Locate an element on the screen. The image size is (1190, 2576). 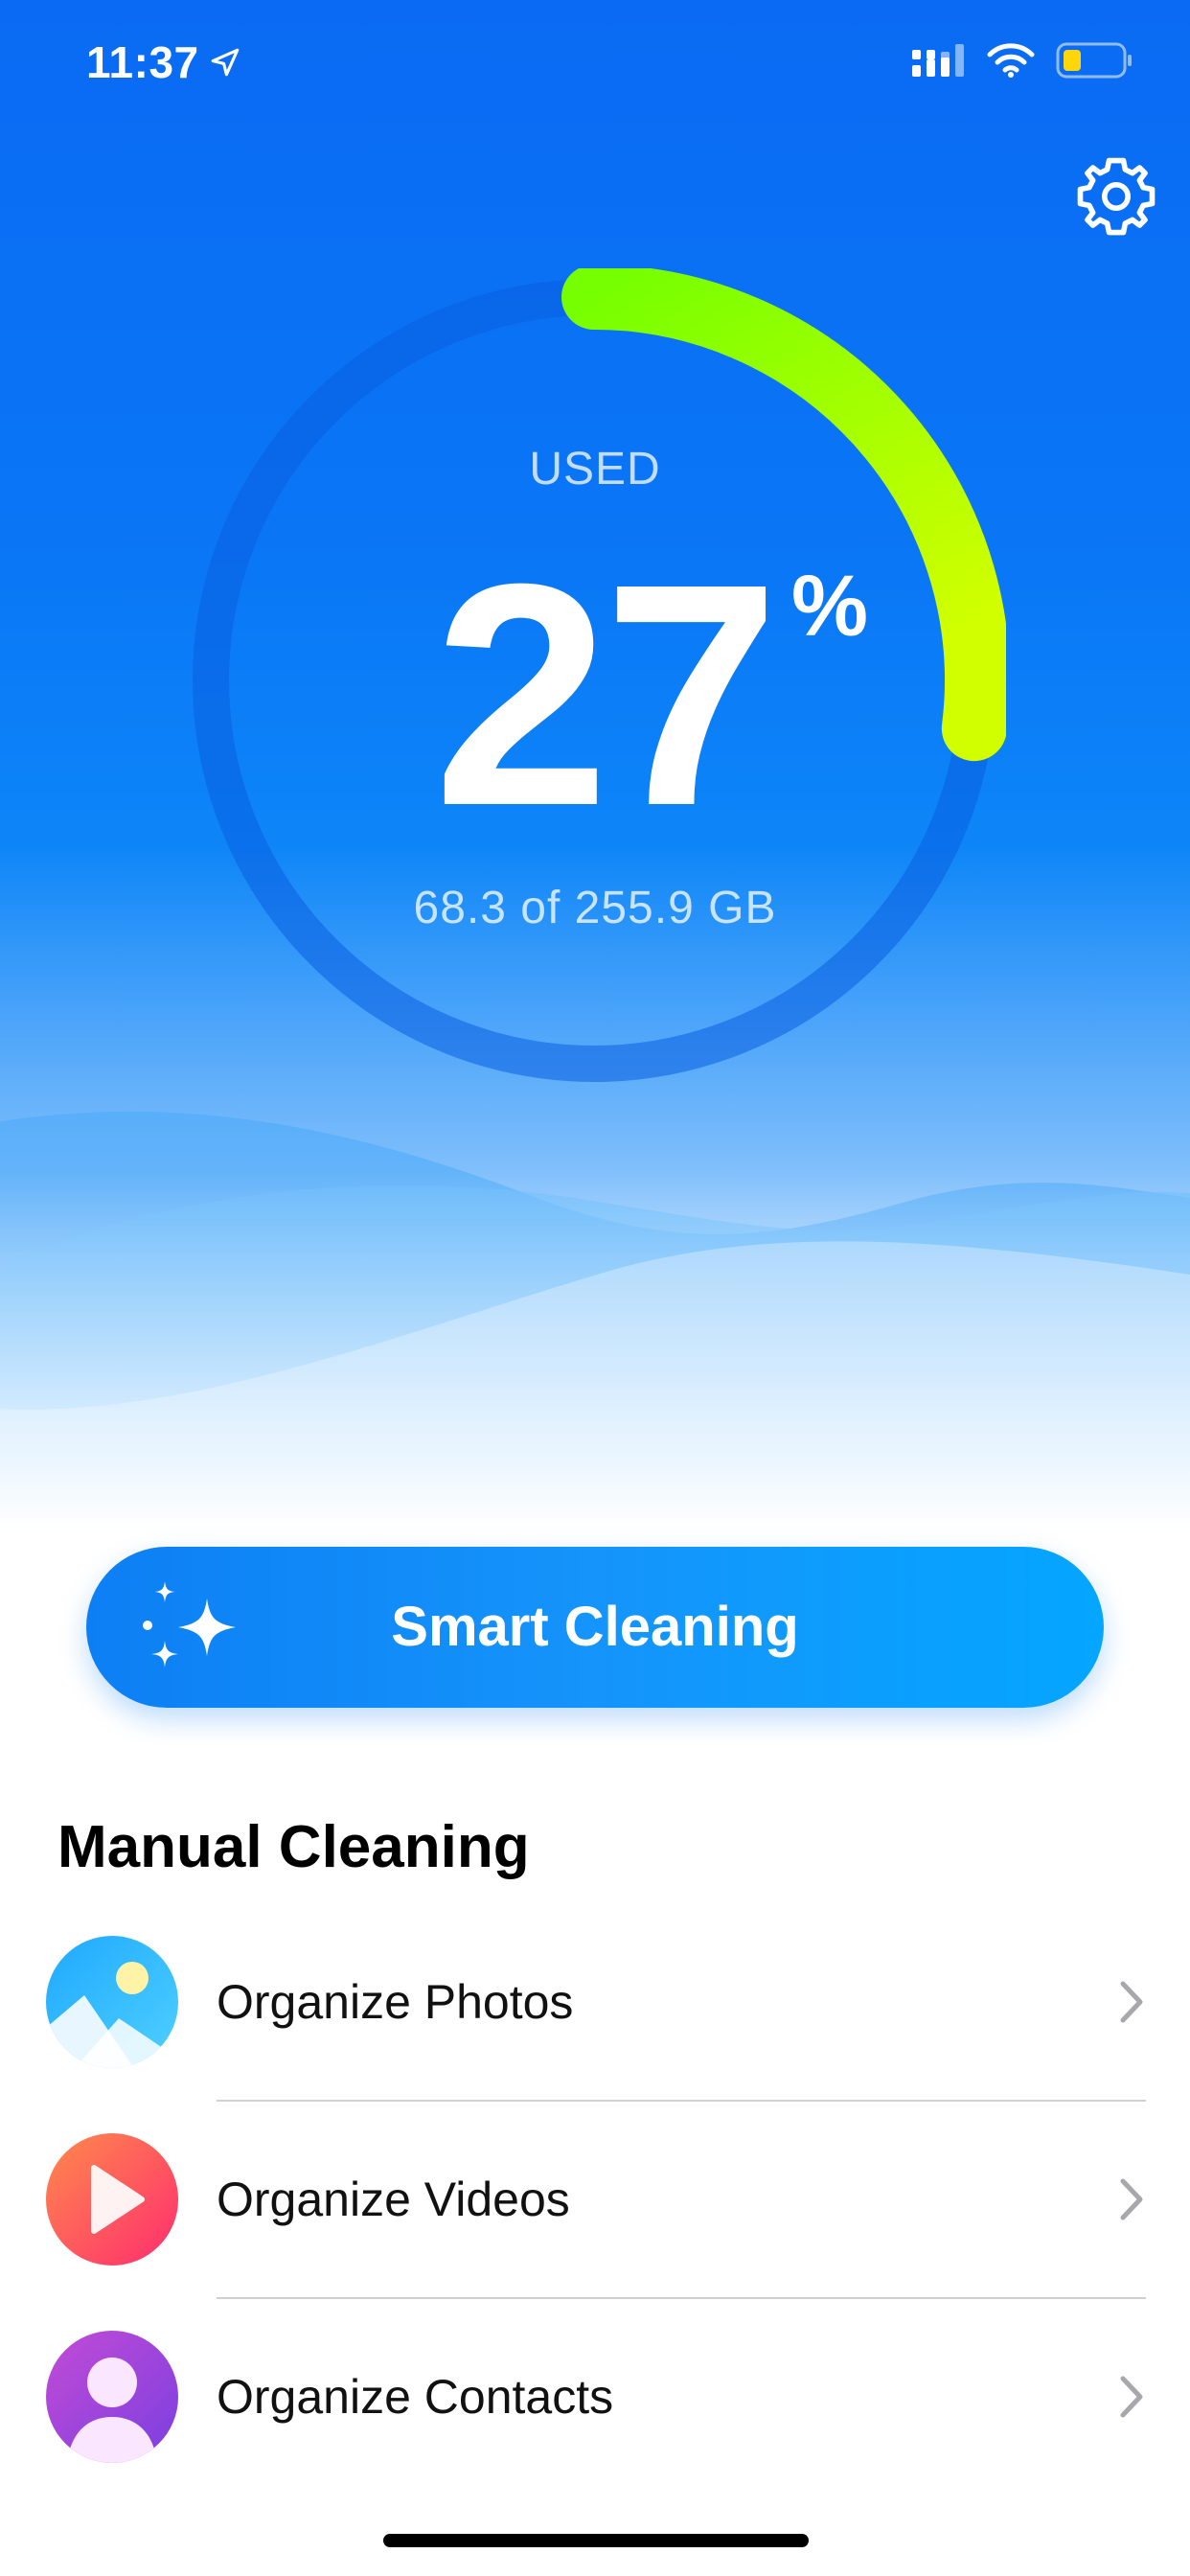
status-time: 11:37 is located at coordinates (163, 62).